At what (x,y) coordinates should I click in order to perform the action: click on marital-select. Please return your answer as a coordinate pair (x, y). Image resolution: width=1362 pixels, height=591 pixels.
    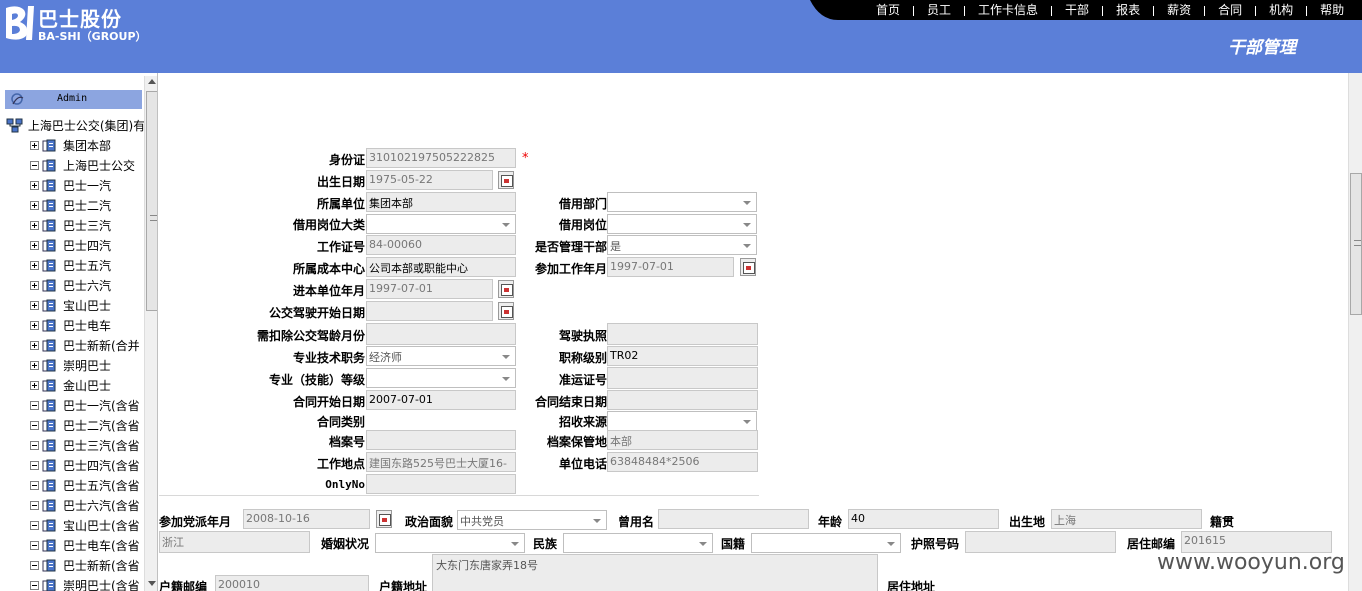
    Looking at the image, I should click on (450, 543).